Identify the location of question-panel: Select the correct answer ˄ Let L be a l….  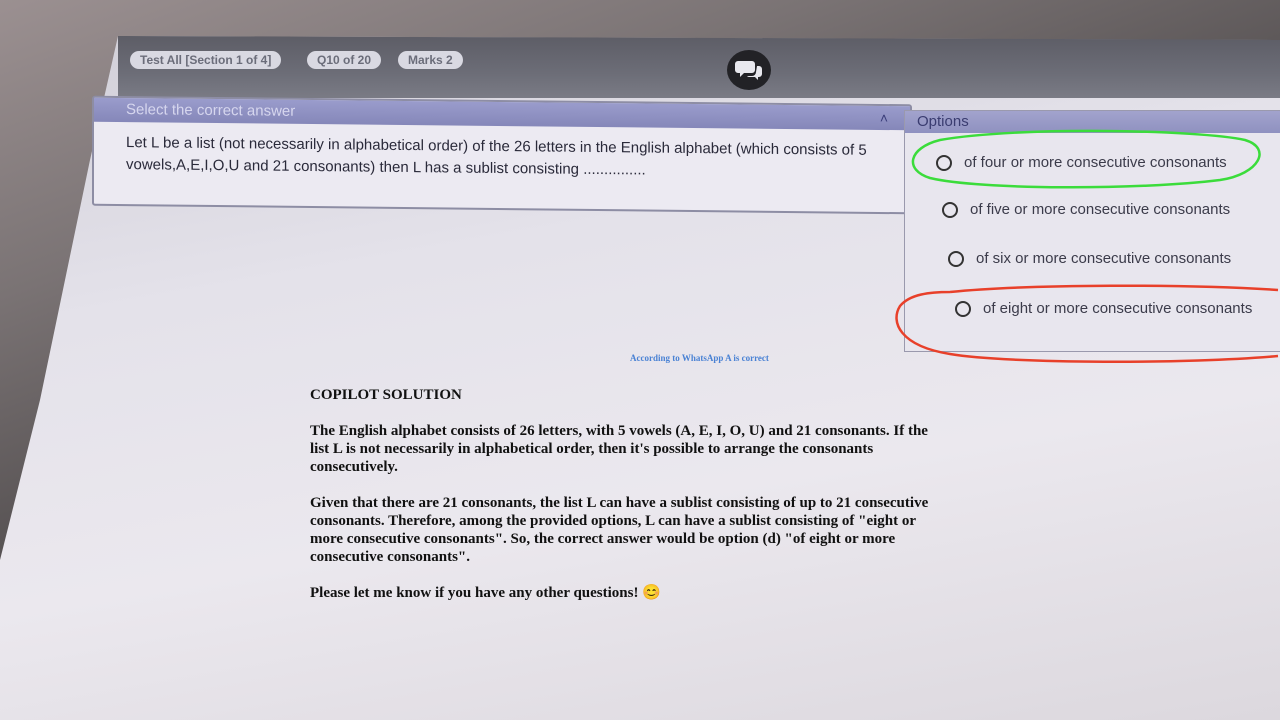
(502, 155).